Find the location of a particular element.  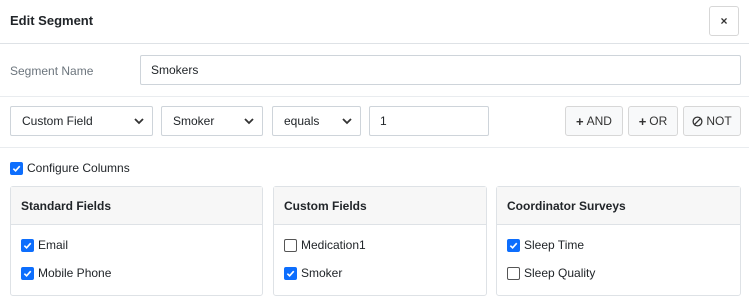

ban-icon is located at coordinates (697, 121).